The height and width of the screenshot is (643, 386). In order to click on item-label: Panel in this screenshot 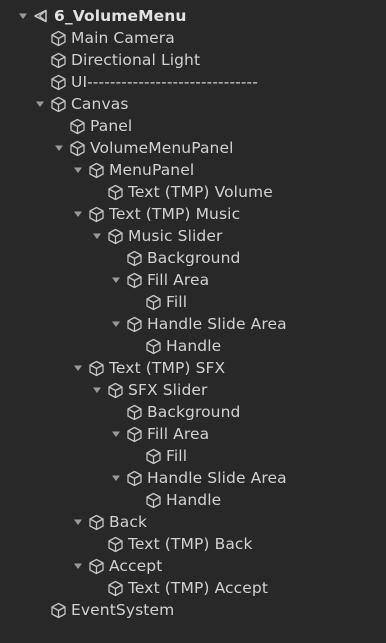, I will do `click(111, 126)`.